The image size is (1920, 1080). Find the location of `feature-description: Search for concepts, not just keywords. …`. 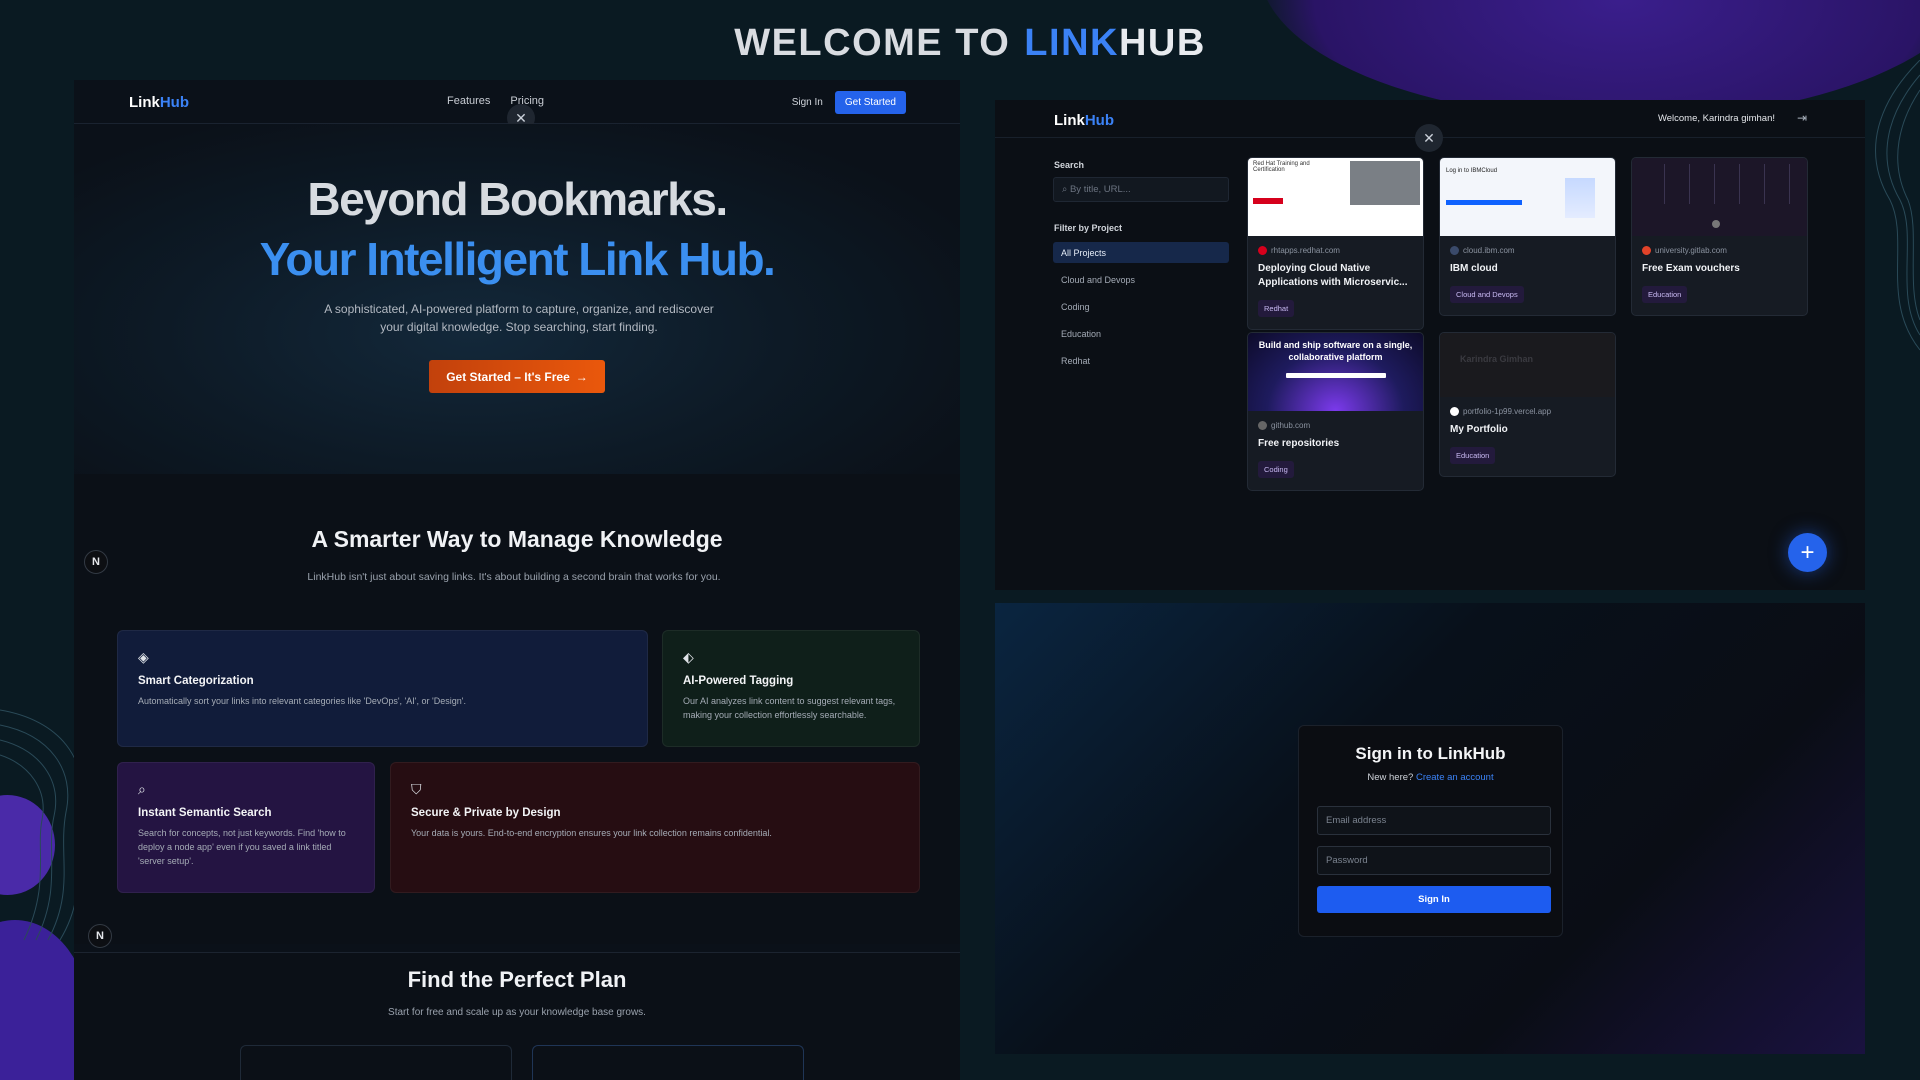

feature-description: Search for concepts, not just keywords. … is located at coordinates (242, 847).